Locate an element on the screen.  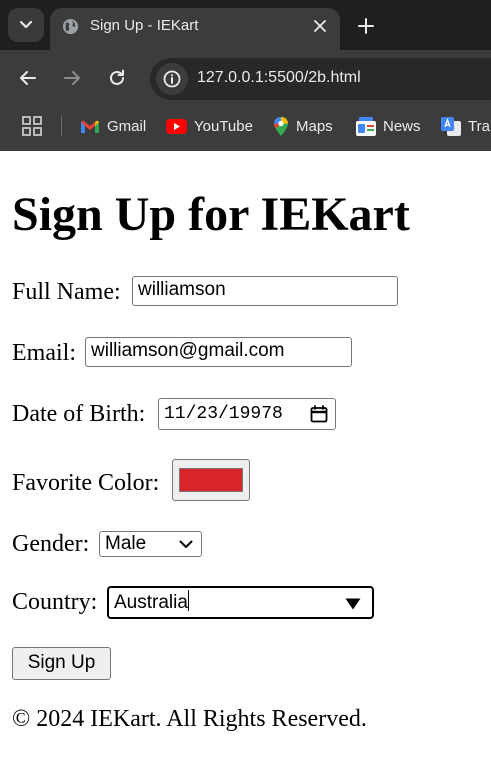
translate-icon is located at coordinates (451, 126).